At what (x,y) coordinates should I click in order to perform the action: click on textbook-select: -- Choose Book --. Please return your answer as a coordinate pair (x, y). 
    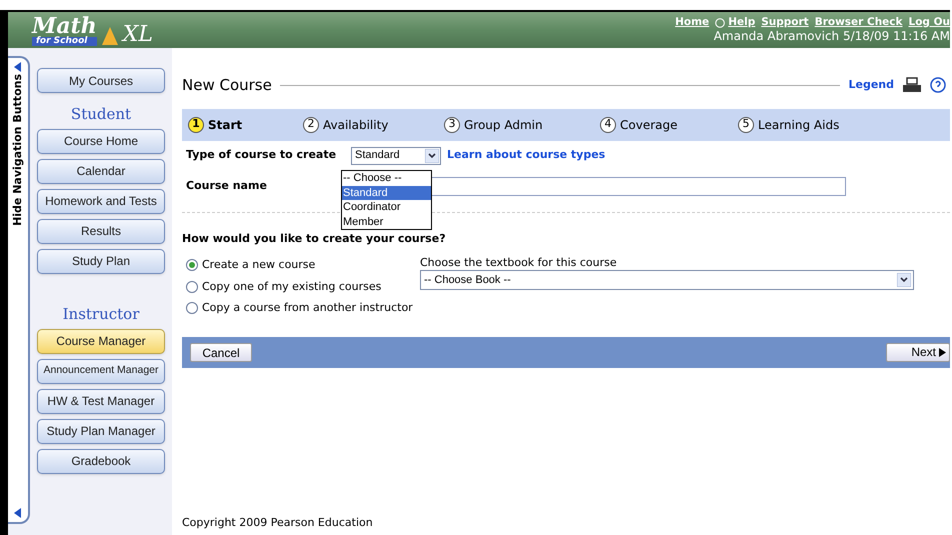
    Looking at the image, I should click on (667, 280).